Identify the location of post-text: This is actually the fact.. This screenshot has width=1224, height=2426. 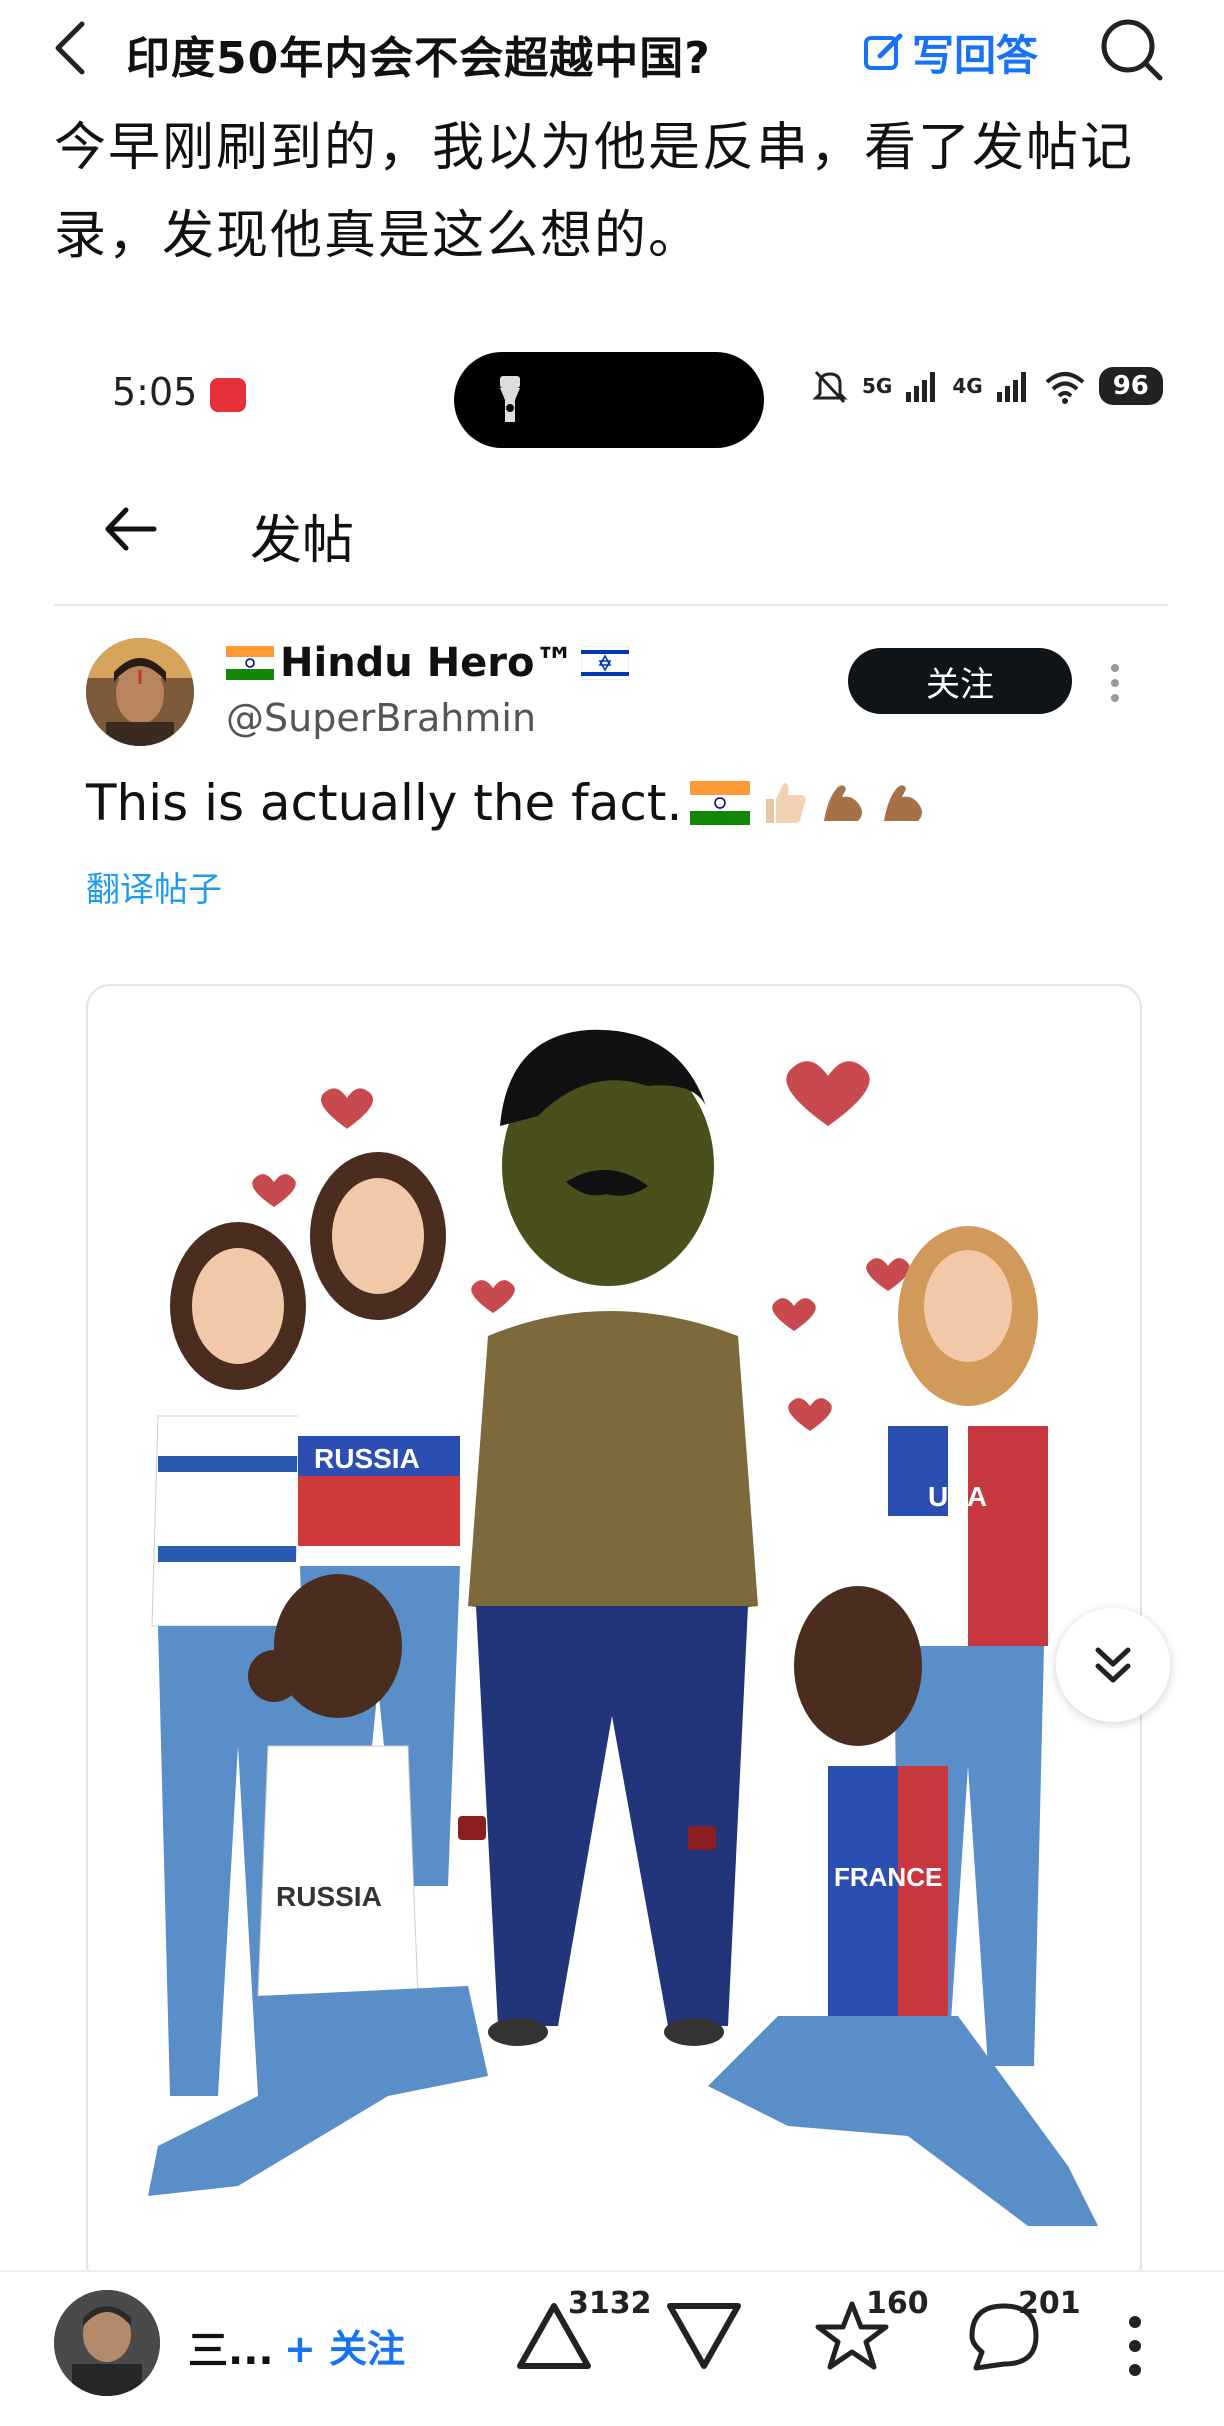
(508, 803).